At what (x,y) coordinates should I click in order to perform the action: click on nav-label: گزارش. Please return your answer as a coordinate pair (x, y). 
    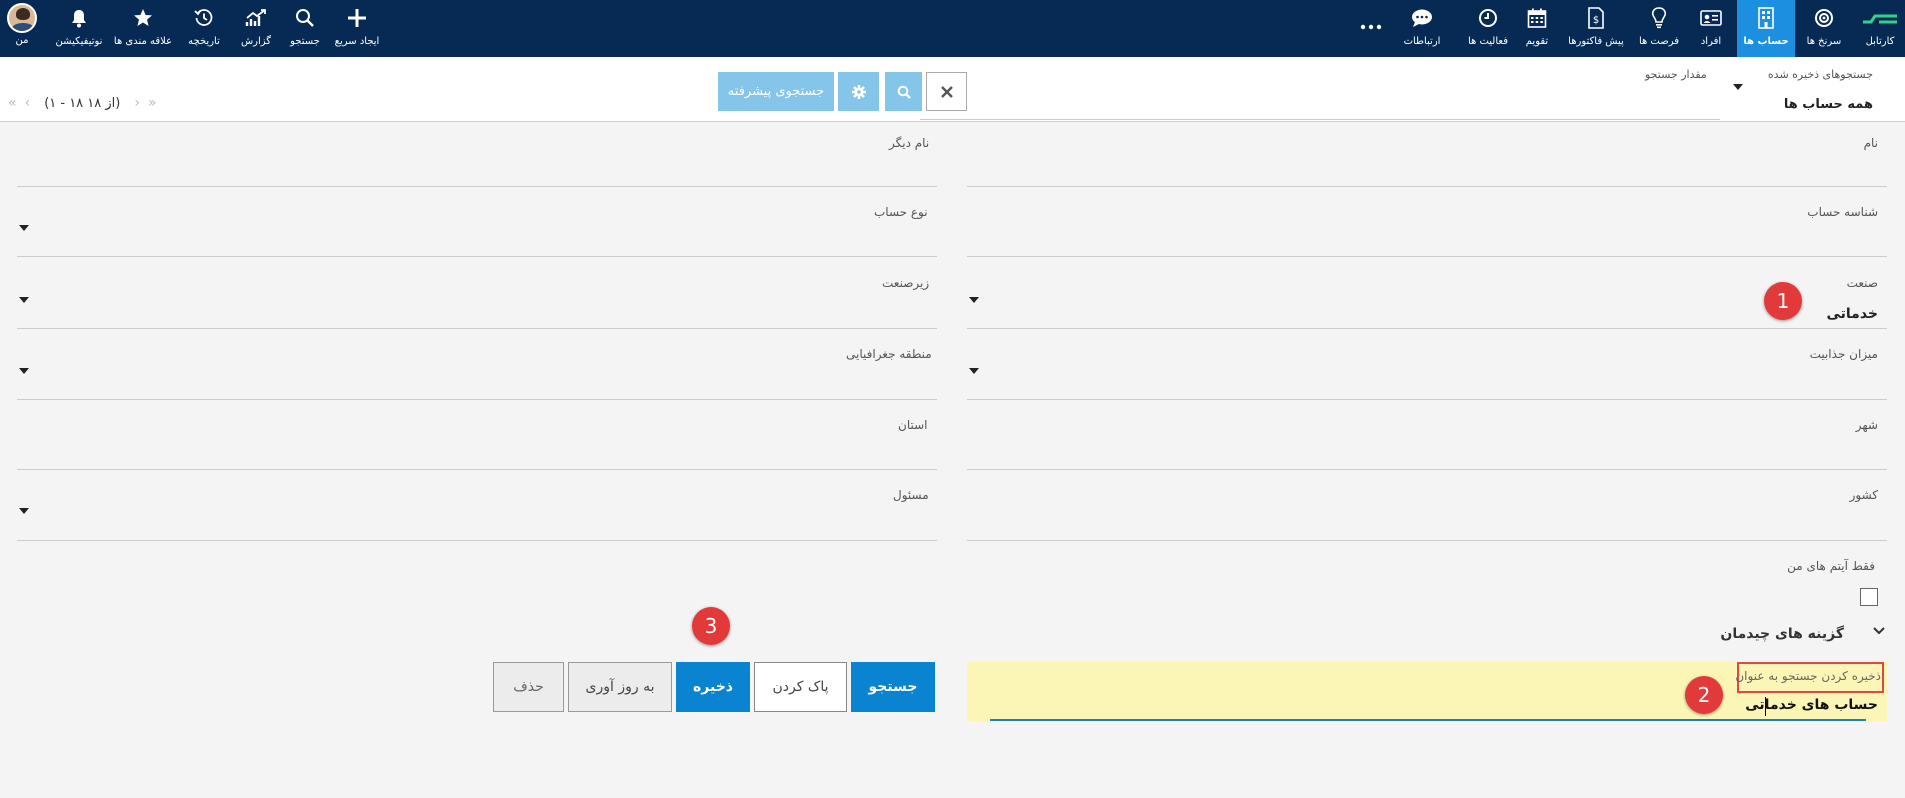
    Looking at the image, I should click on (256, 41).